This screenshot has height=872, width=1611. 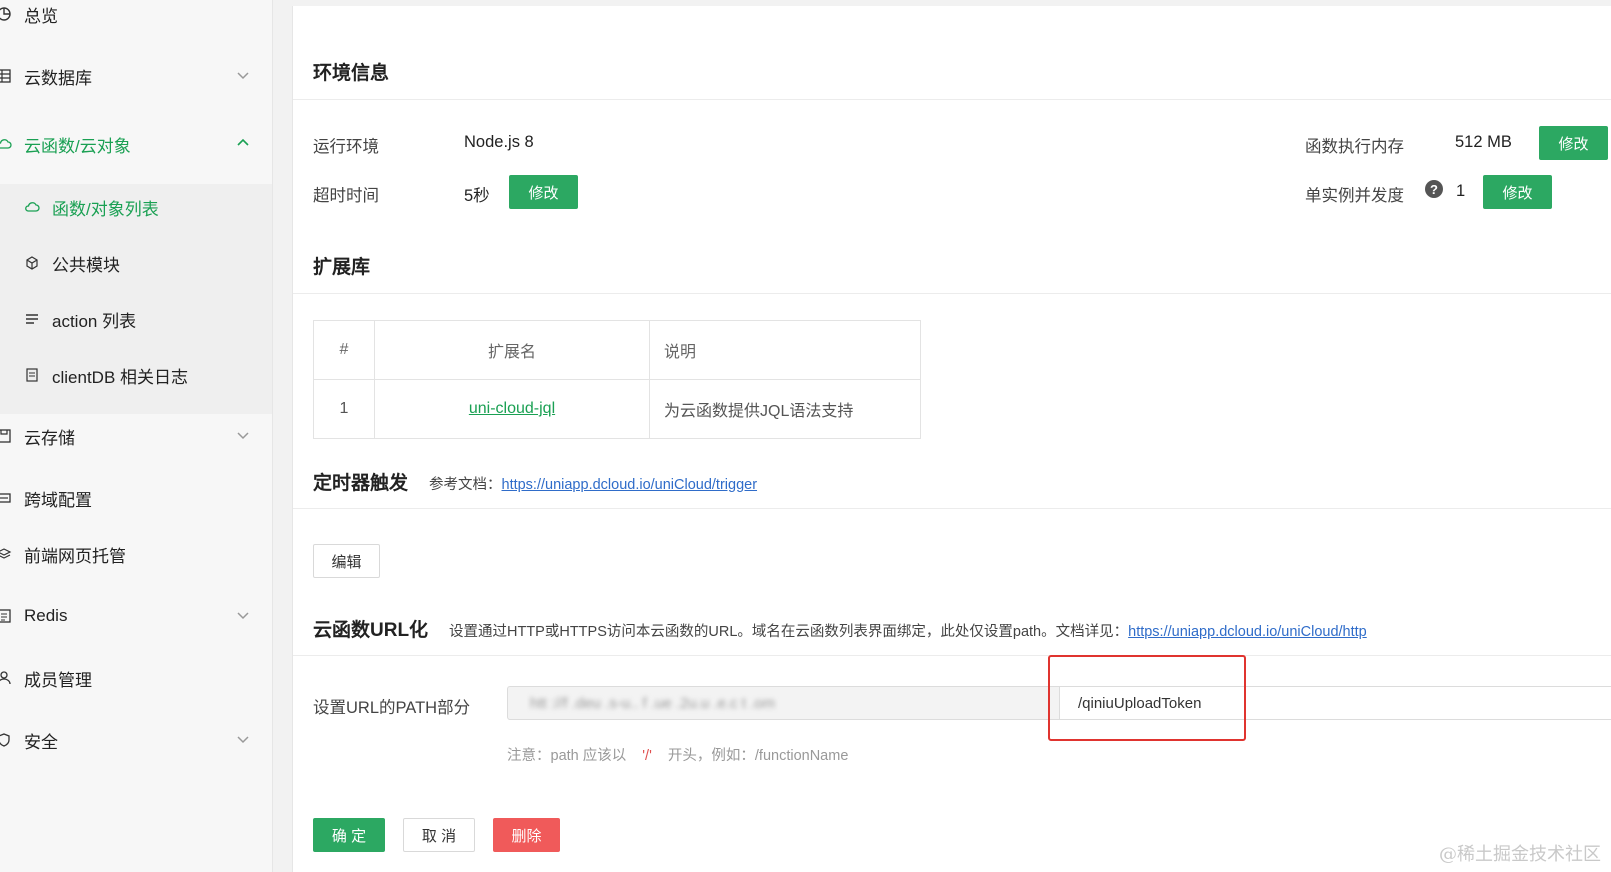 I want to click on sidebar-item-storage: 云存储, so click(x=136, y=436).